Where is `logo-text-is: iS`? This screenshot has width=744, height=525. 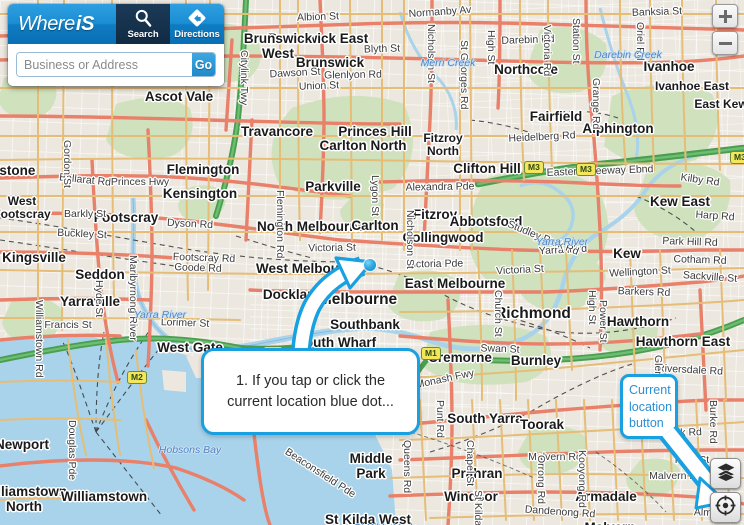 logo-text-is: iS is located at coordinates (85, 23).